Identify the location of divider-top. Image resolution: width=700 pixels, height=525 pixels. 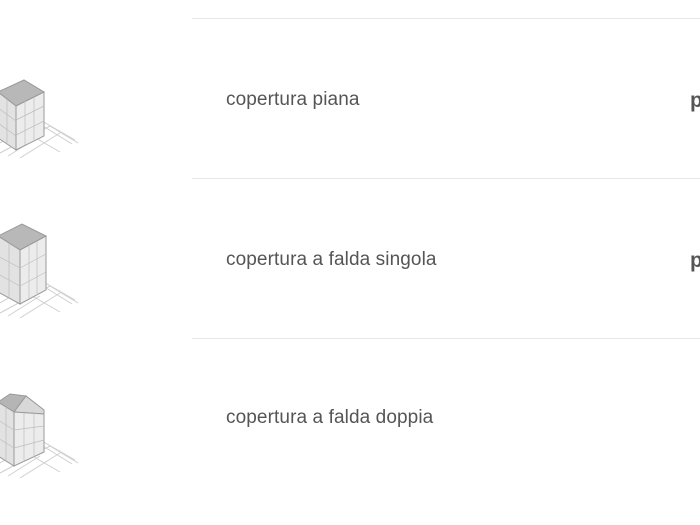
(446, 18).